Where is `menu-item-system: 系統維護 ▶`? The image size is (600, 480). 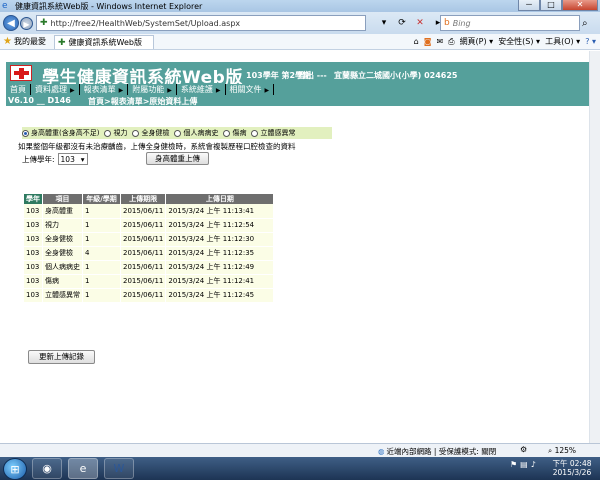 menu-item-system: 系統維護 ▶ is located at coordinates (201, 89).